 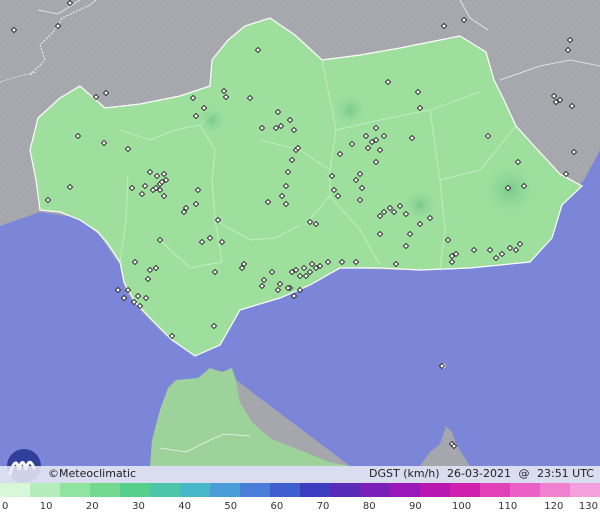 I want to click on scale-tick-label: 90, so click(x=415, y=506).